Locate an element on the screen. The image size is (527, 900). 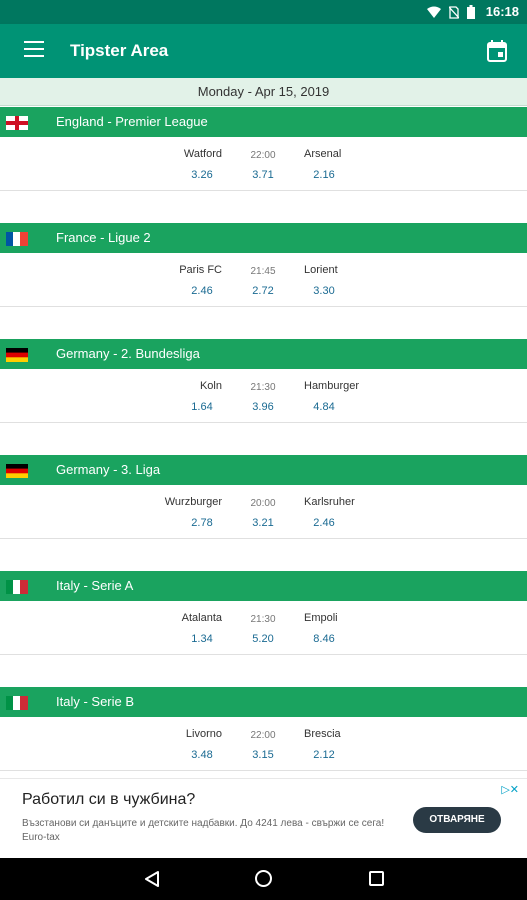
league-name: Italy - Serie A is located at coordinates (95, 585).